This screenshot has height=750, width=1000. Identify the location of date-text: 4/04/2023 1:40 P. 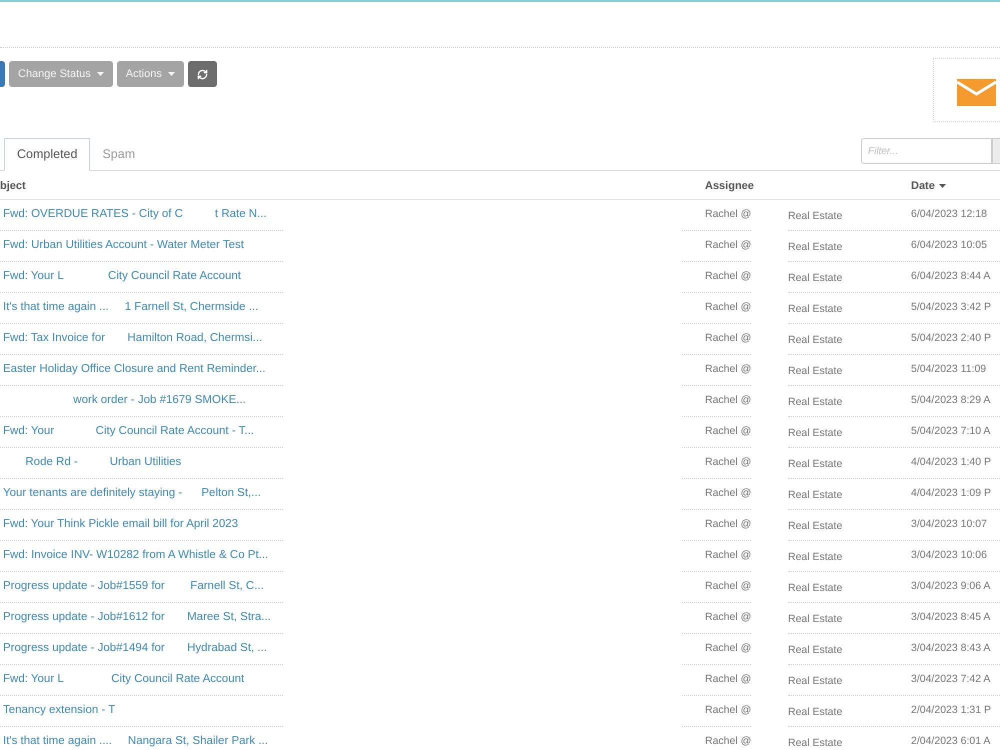
(951, 462).